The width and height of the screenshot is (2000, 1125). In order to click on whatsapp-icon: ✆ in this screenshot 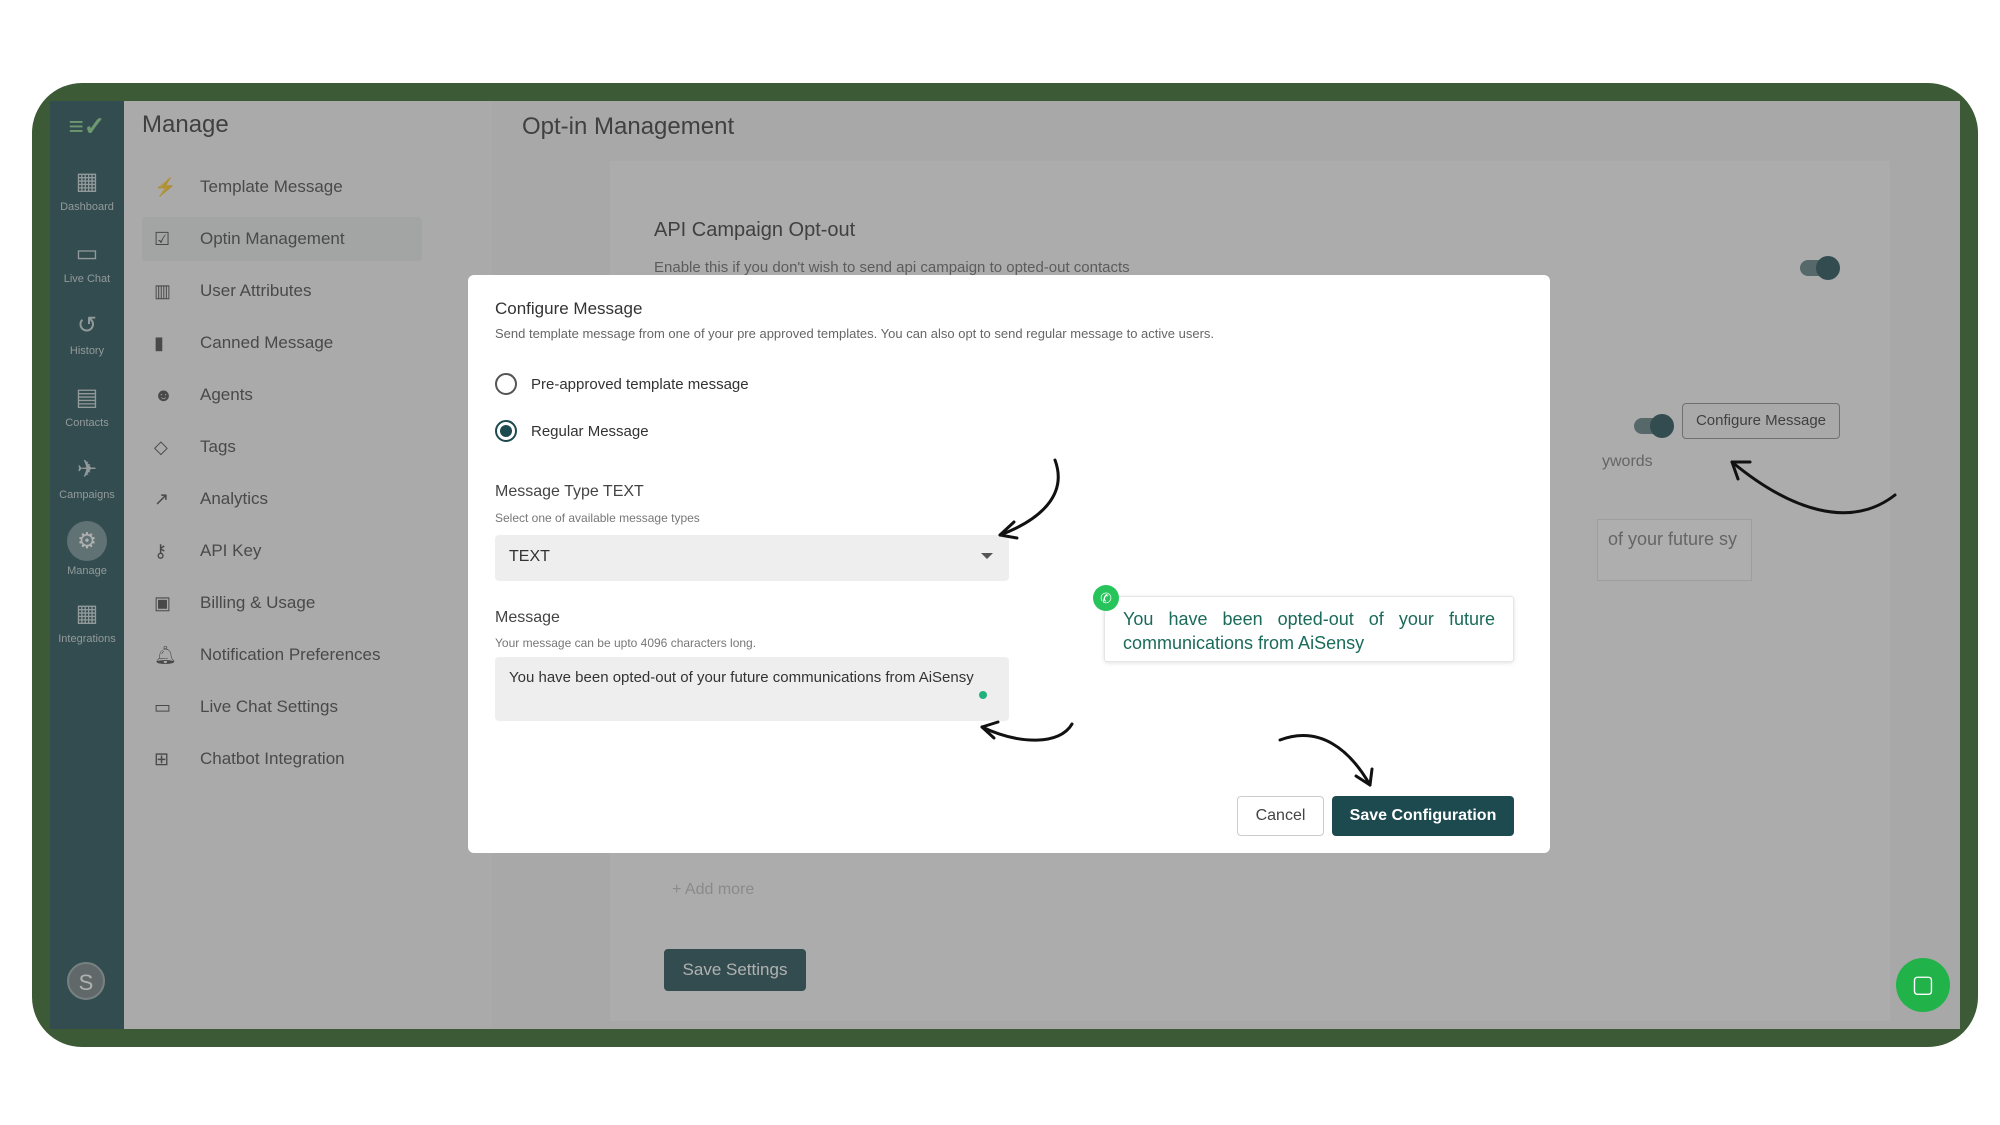, I will do `click(1106, 598)`.